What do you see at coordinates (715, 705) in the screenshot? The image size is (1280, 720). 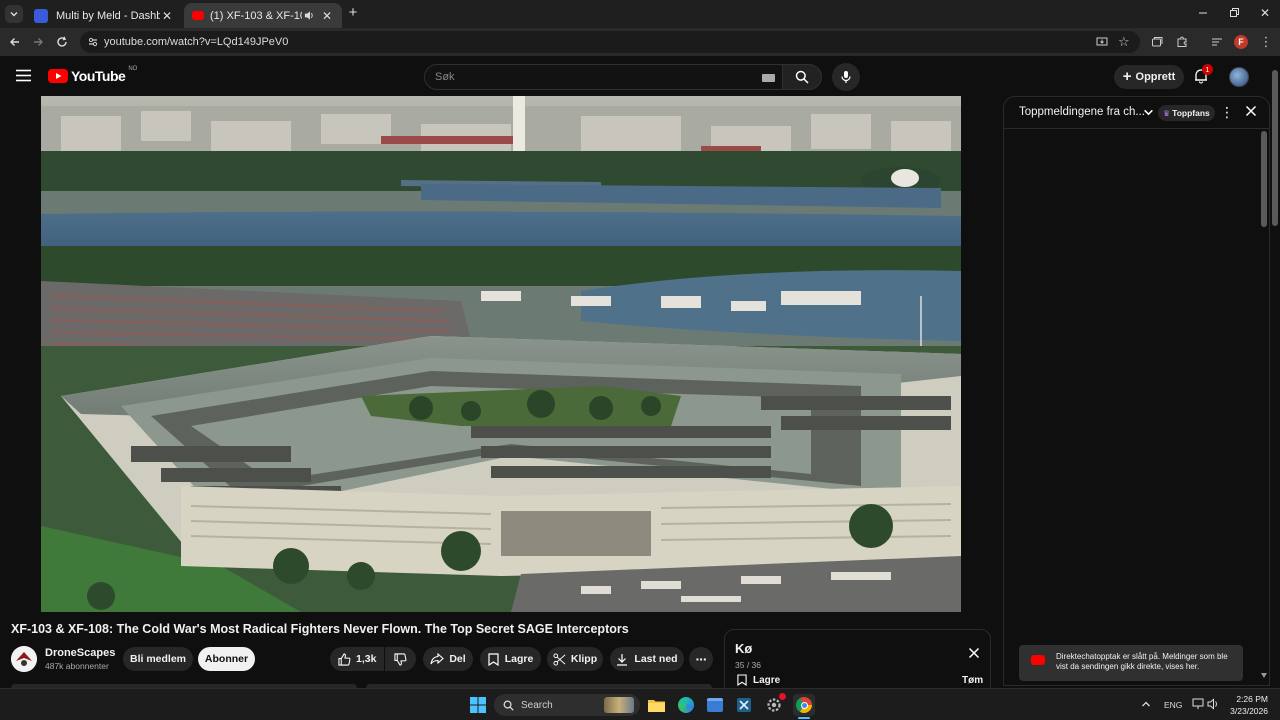 I see `terminal-app-icon` at bounding box center [715, 705].